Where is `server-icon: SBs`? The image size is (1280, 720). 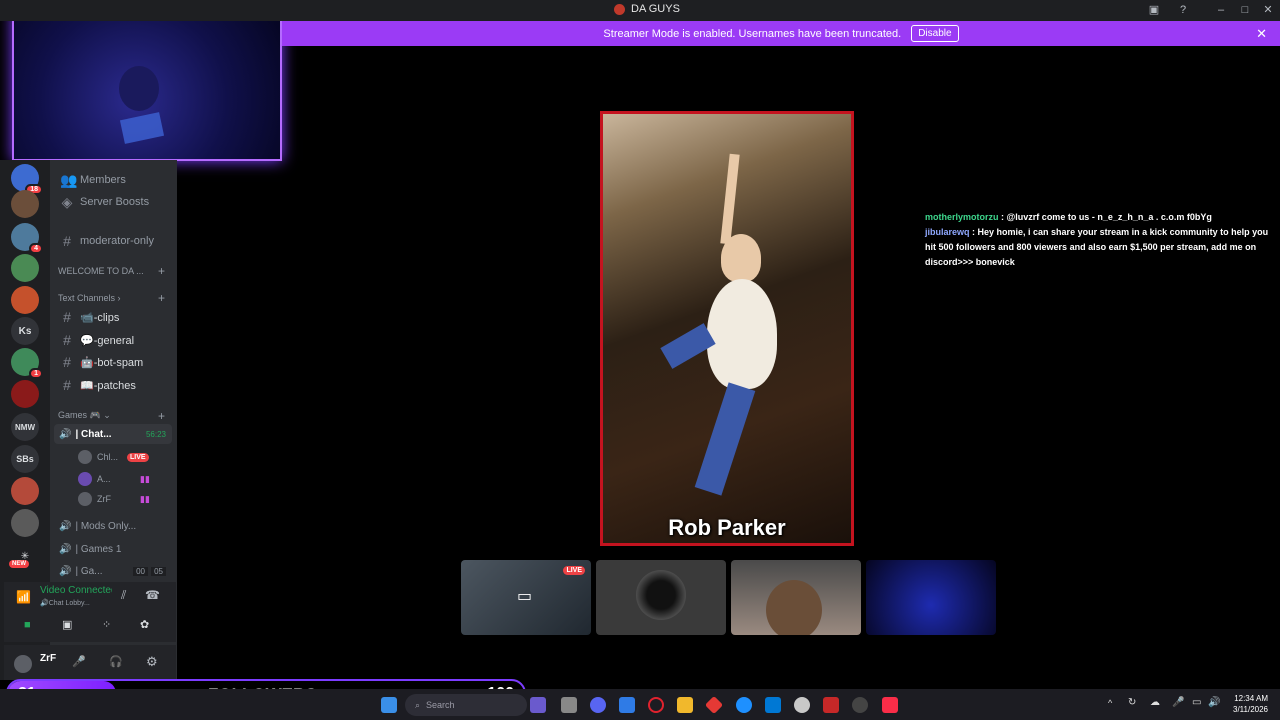
server-icon: SBs is located at coordinates (25, 459).